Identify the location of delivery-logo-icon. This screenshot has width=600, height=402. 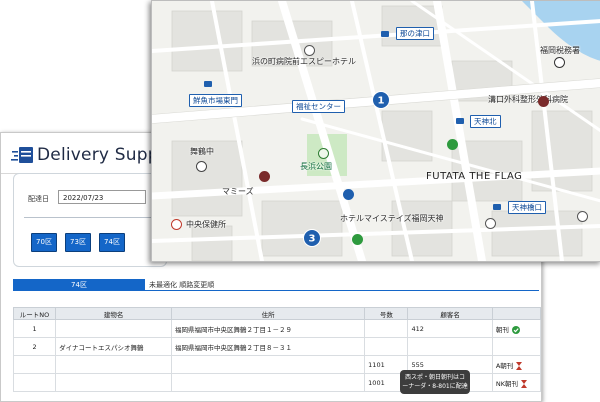
(22, 155).